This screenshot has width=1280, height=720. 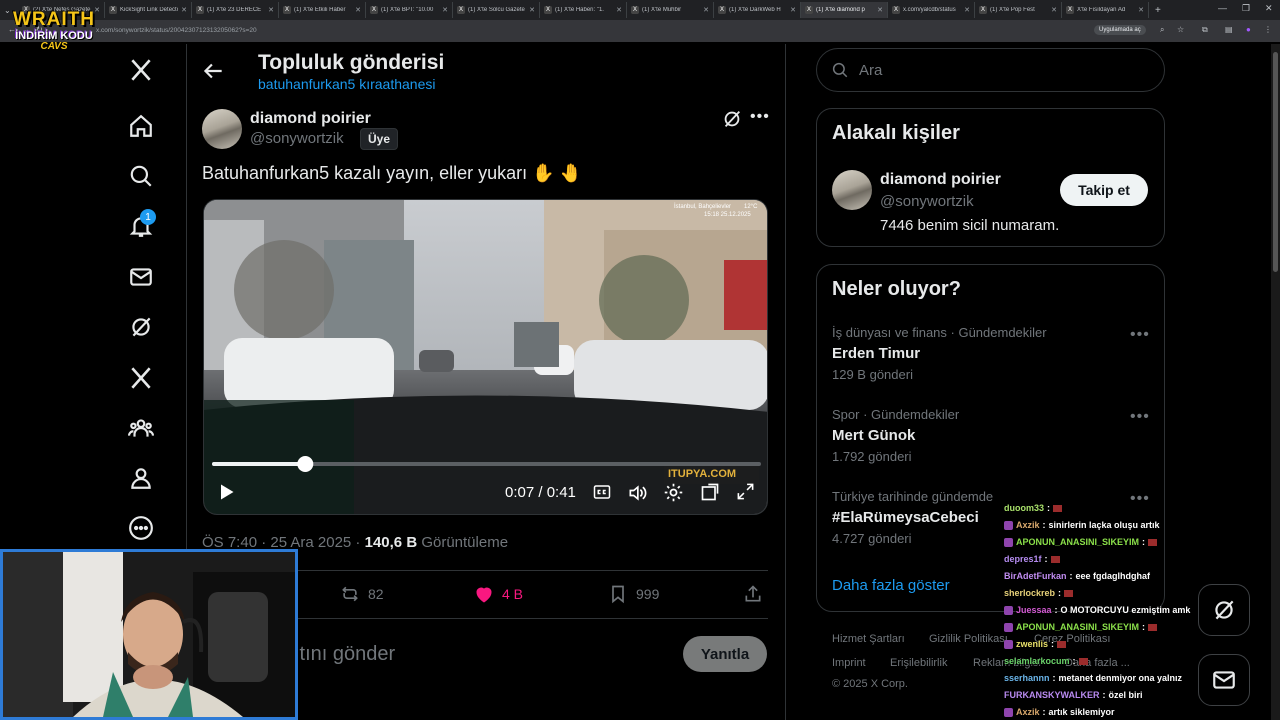 I want to click on footer-link: Gizlilik Politikası, so click(x=968, y=639).